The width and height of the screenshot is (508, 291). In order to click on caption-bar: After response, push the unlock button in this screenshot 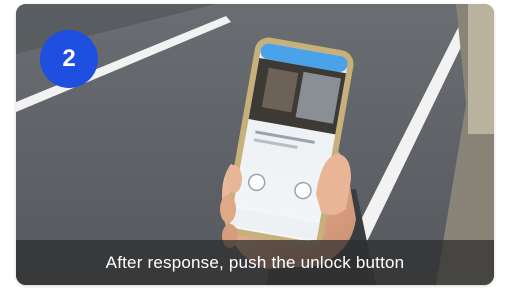, I will do `click(255, 262)`.